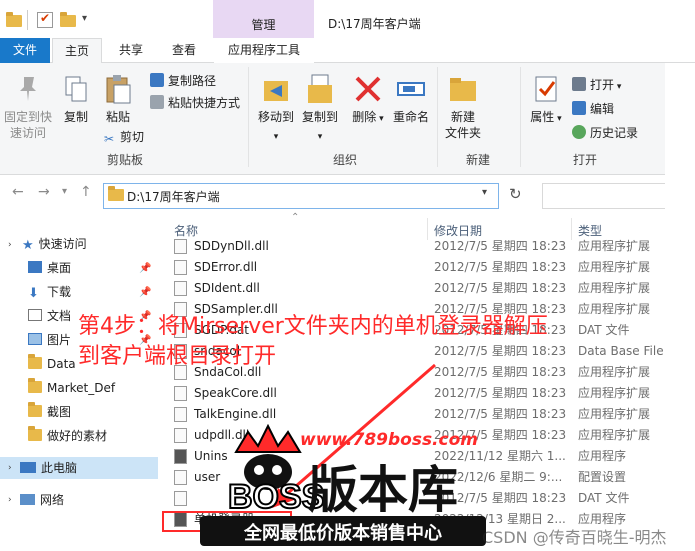 This screenshot has width=695, height=551. What do you see at coordinates (28, 105) in the screenshot?
I see `pin-to-quick-access-button: 固定到快 速访问` at bounding box center [28, 105].